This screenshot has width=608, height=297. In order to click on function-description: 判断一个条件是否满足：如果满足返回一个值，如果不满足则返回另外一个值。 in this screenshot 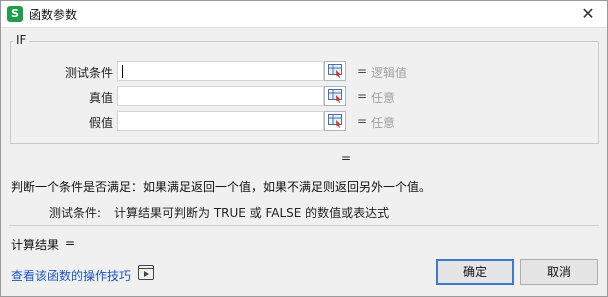, I will do `click(221, 187)`.